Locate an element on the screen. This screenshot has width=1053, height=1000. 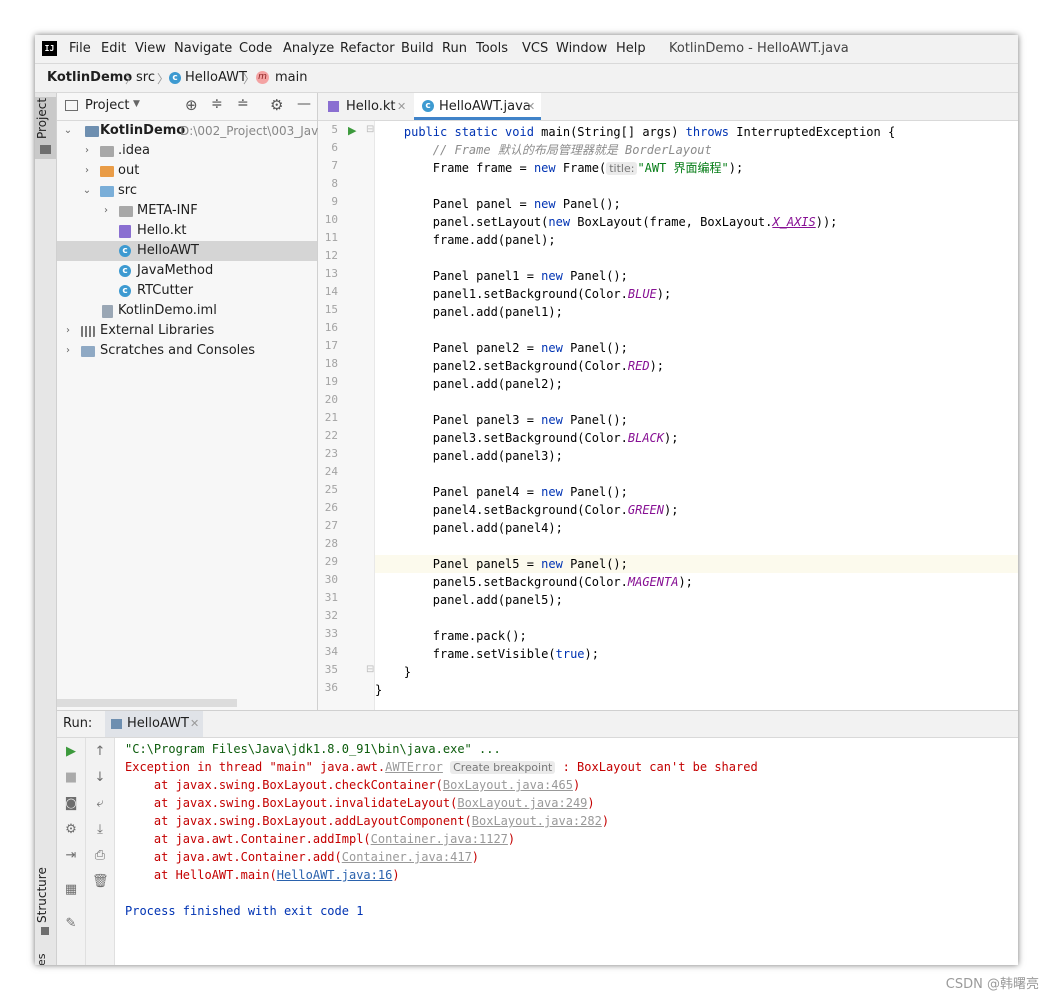
structure-tool-tab: Structure is located at coordinates (45, 903).